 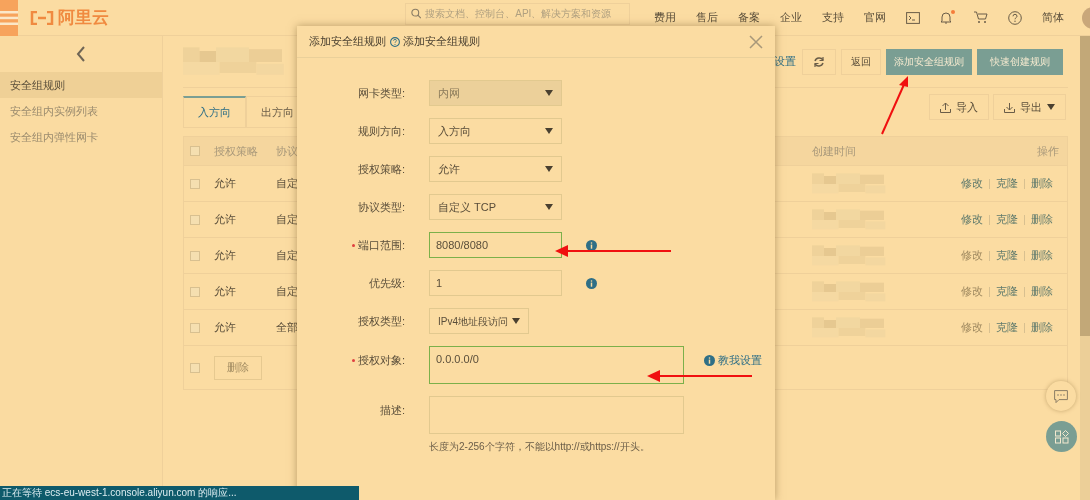 What do you see at coordinates (378, 245) in the screenshot?
I see `field-label: 端口范围:` at bounding box center [378, 245].